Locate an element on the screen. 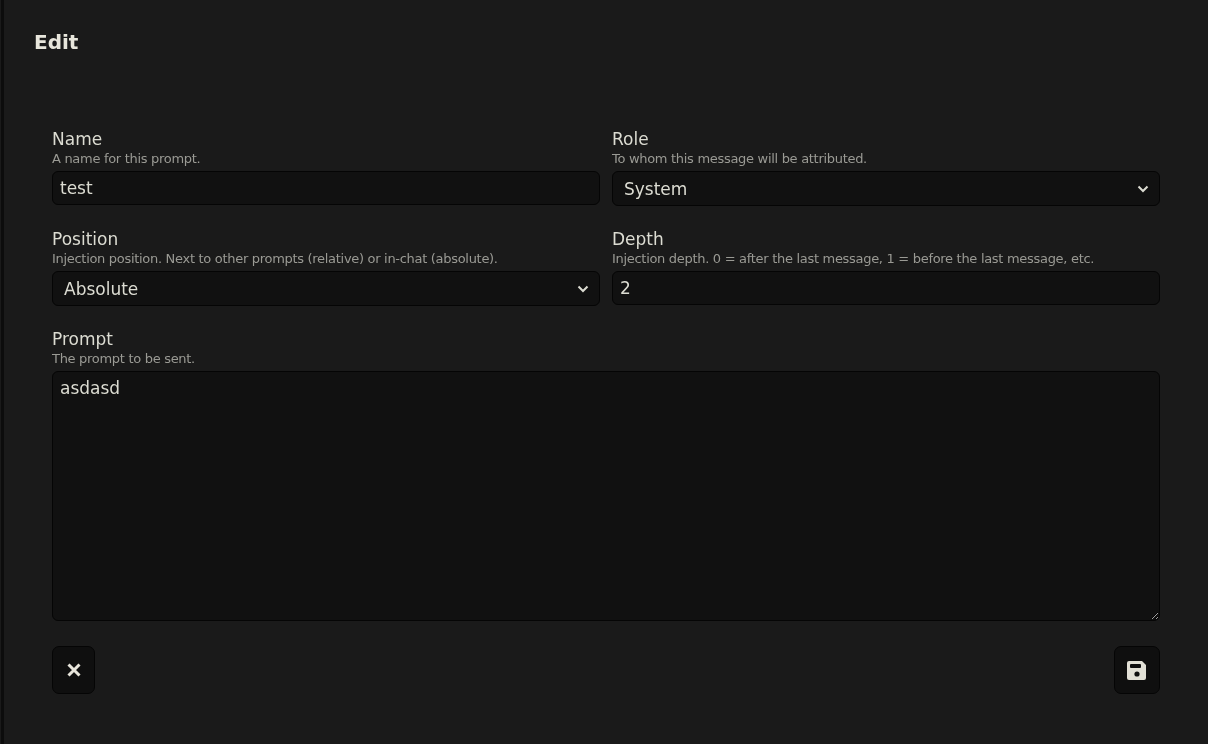 The height and width of the screenshot is (744, 1208). field-hint: Injection position. Next to other prompts (relative) or in-chat (absolute). is located at coordinates (275, 259).